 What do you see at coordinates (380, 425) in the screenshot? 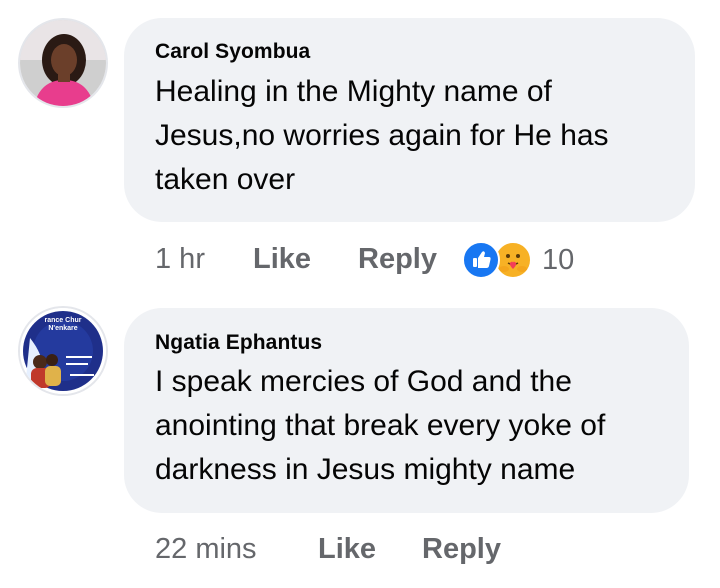
I see `comment-text-line: anointing that break every yoke of` at bounding box center [380, 425].